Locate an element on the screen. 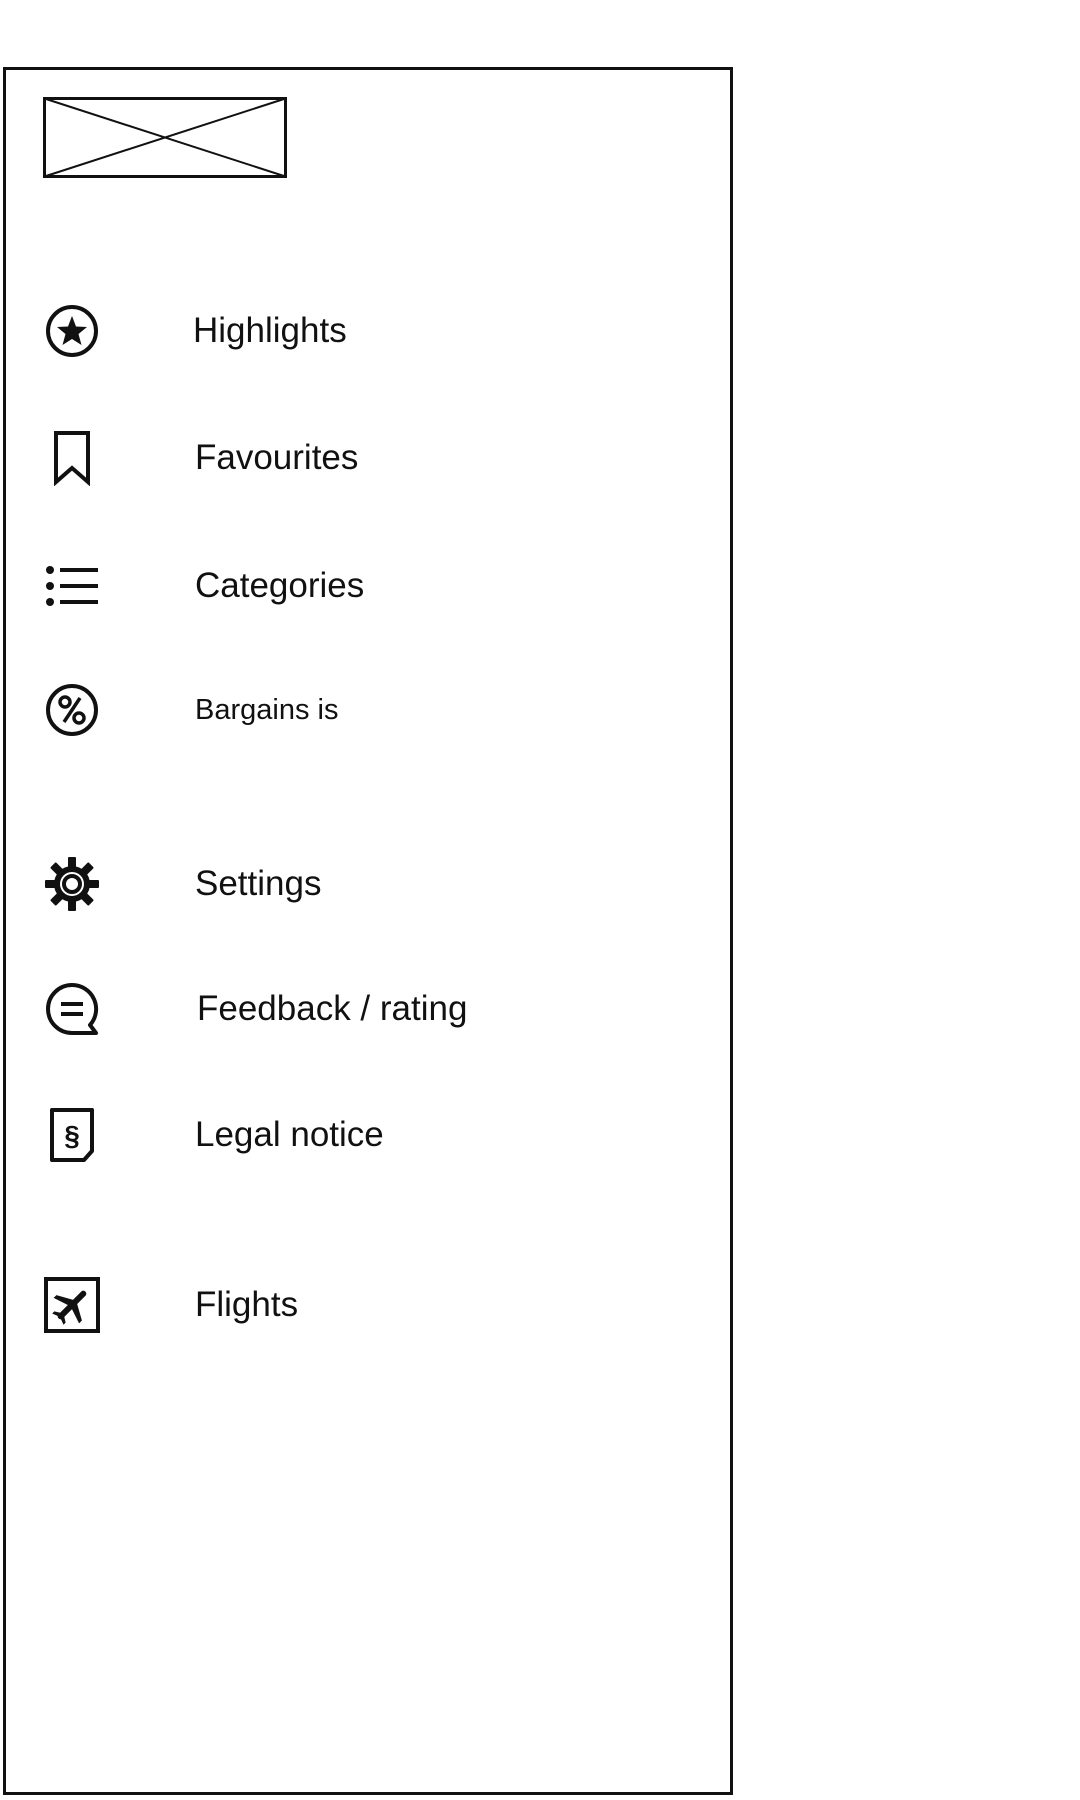  menu-item-label: Legal notice is located at coordinates (289, 1134).